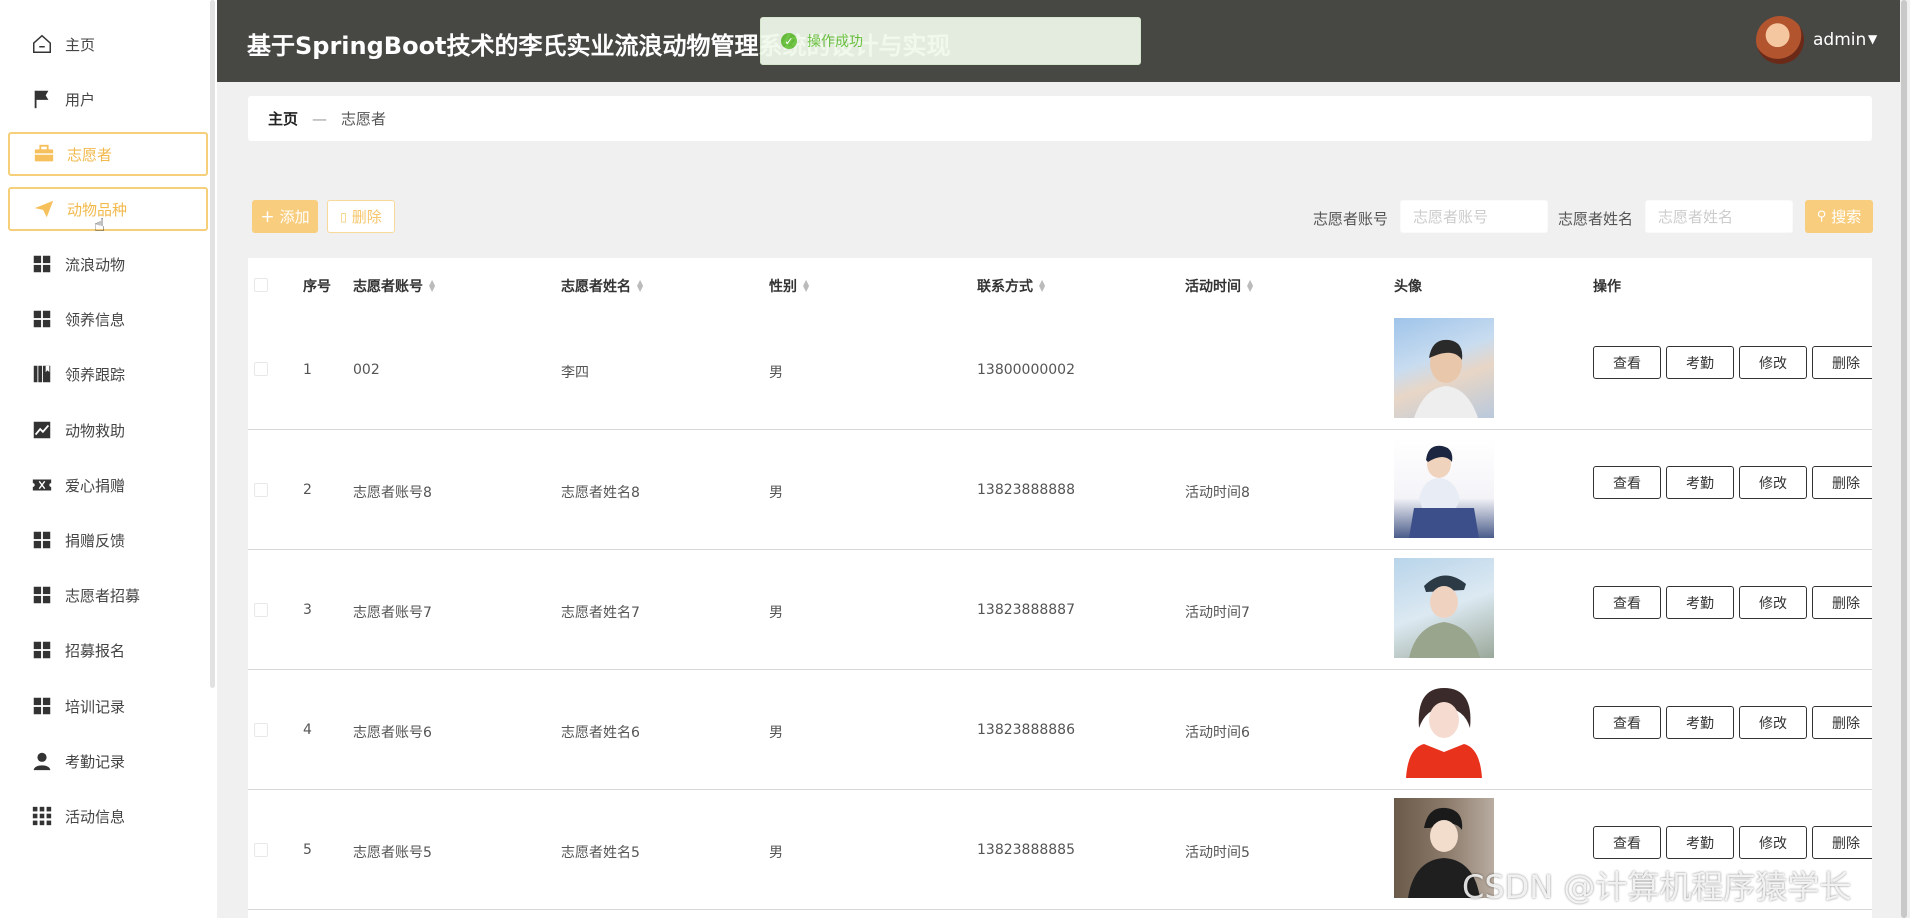 The height and width of the screenshot is (918, 1910). What do you see at coordinates (789, 286) in the screenshot?
I see `column-header-gender: 性别 ▲ ▼` at bounding box center [789, 286].